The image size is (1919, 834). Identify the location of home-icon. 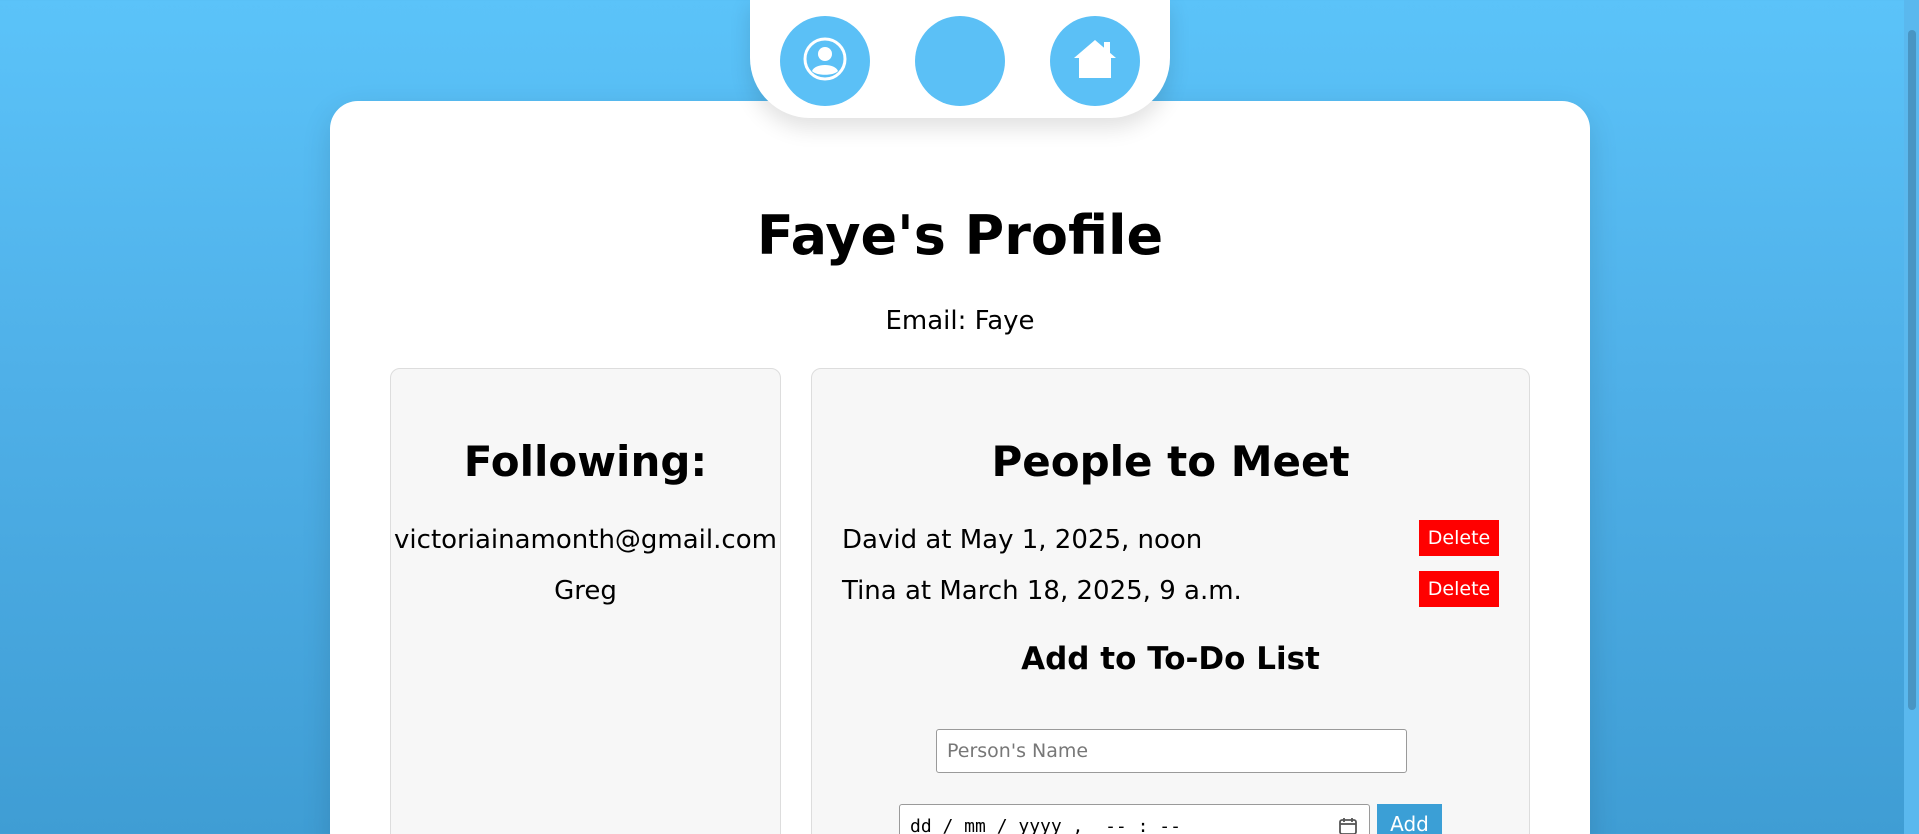
(1095, 61).